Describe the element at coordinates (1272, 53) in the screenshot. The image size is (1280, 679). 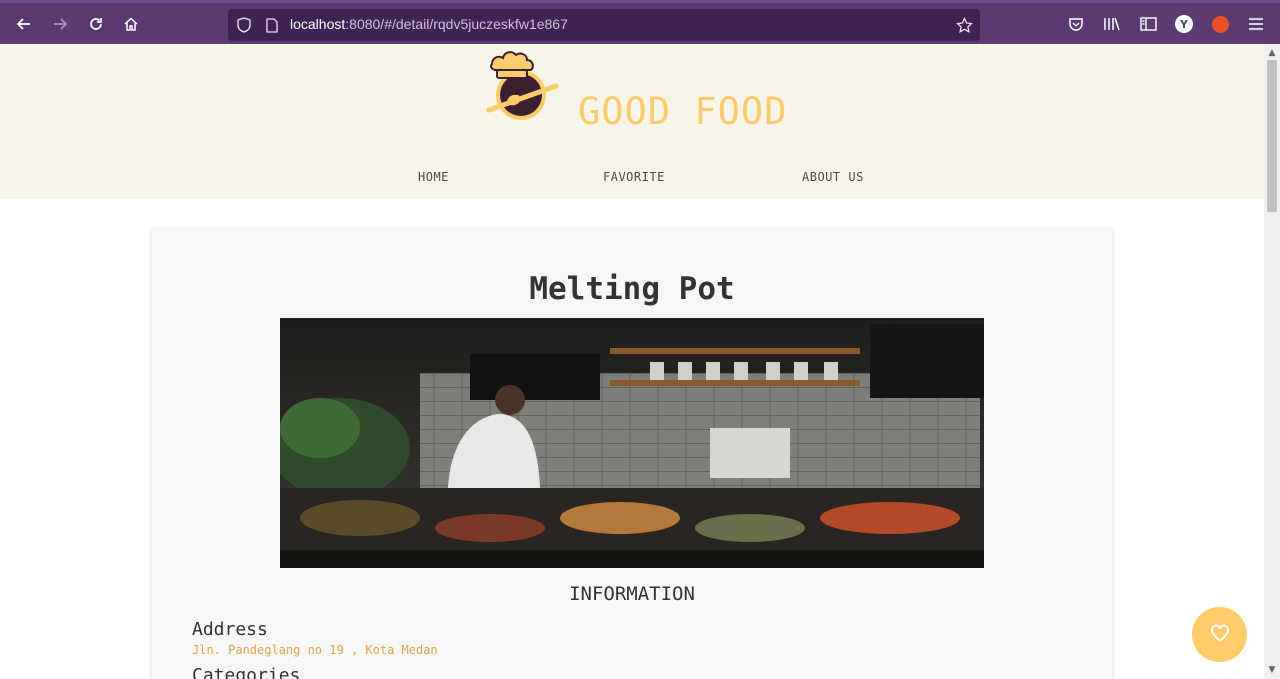
I see `scroll-up-icon: ▲` at that location.